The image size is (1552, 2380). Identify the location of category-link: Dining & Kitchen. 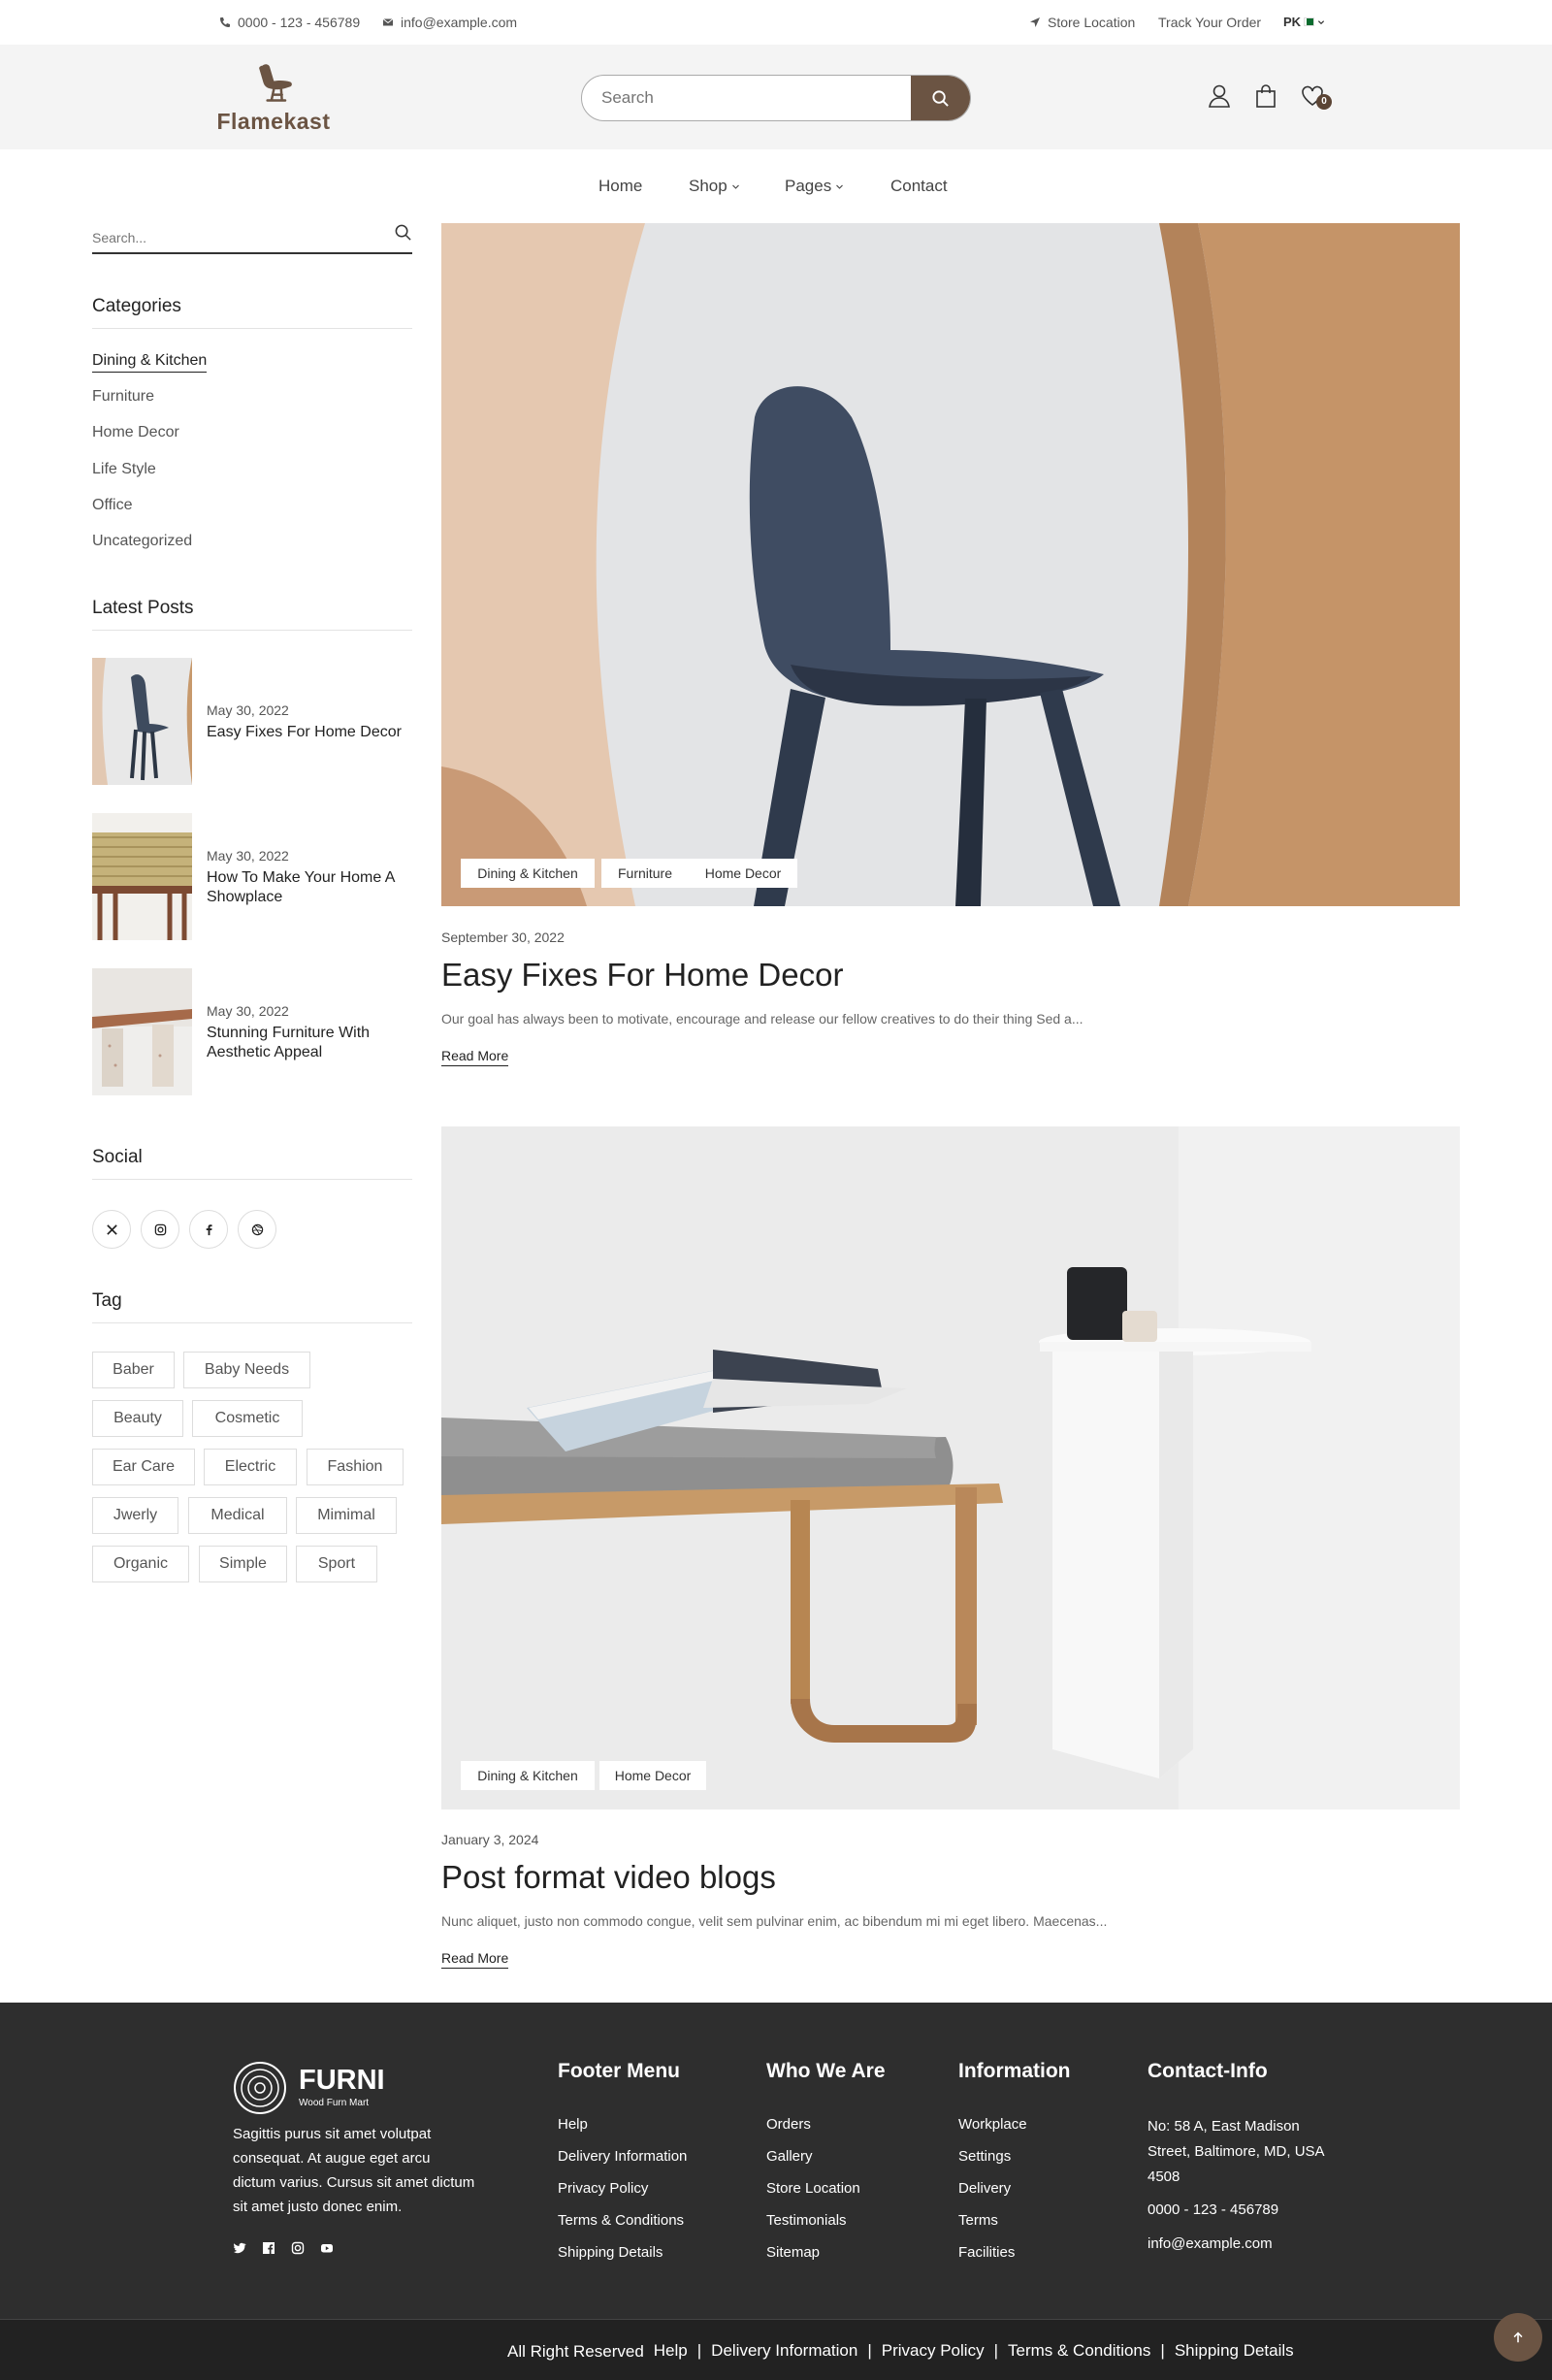
(150, 362).